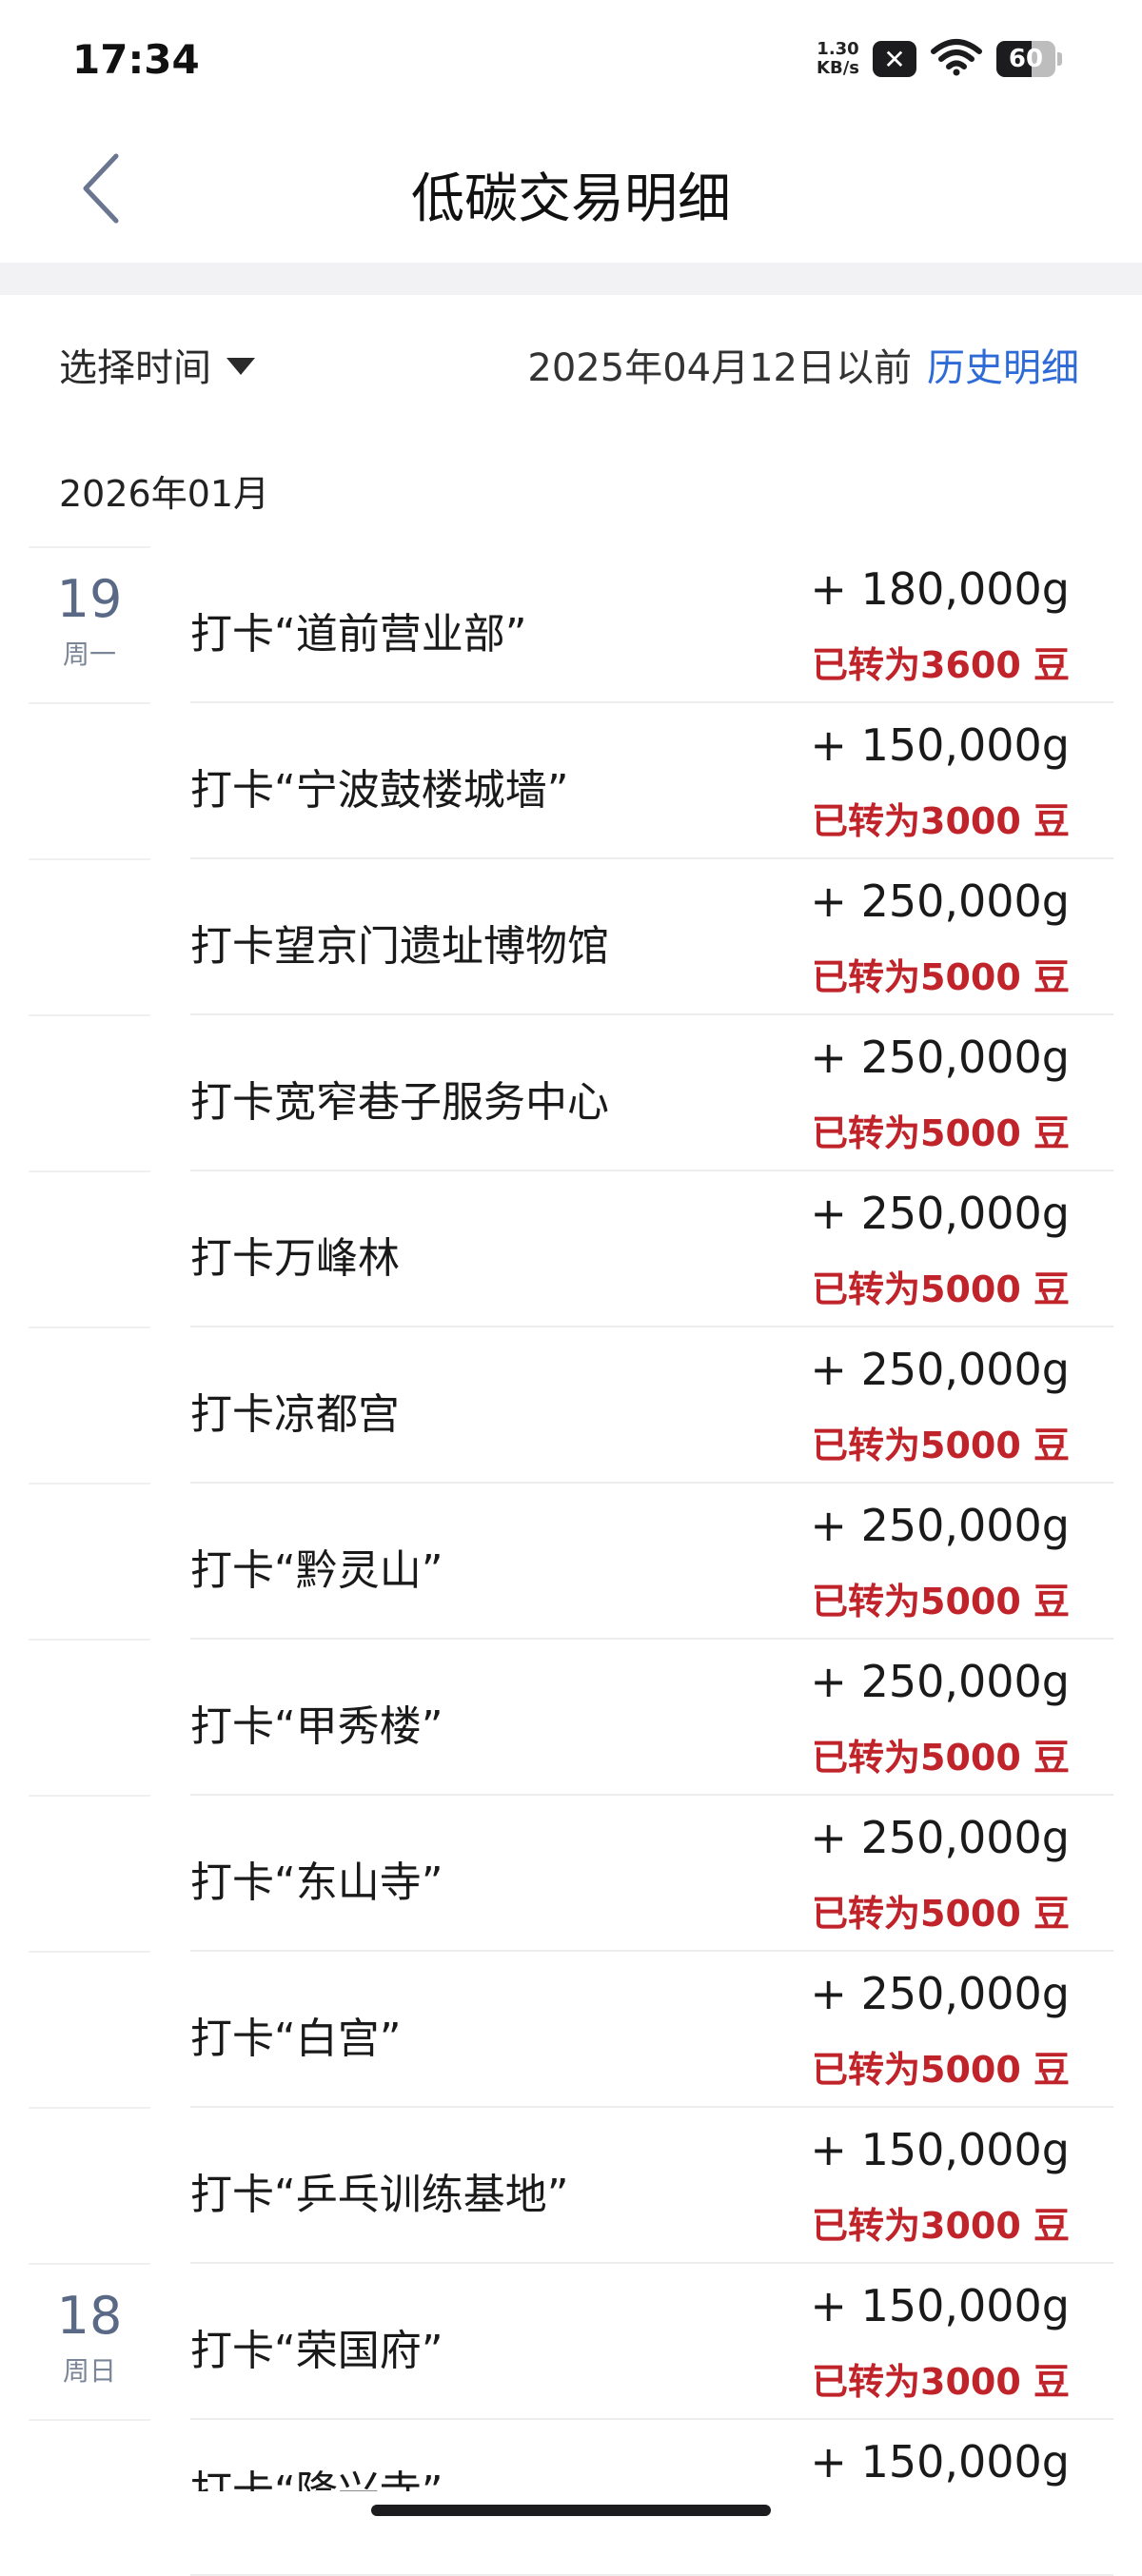 The width and height of the screenshot is (1142, 2576). I want to click on transaction-title: 打卡“东山寺”, so click(316, 1882).